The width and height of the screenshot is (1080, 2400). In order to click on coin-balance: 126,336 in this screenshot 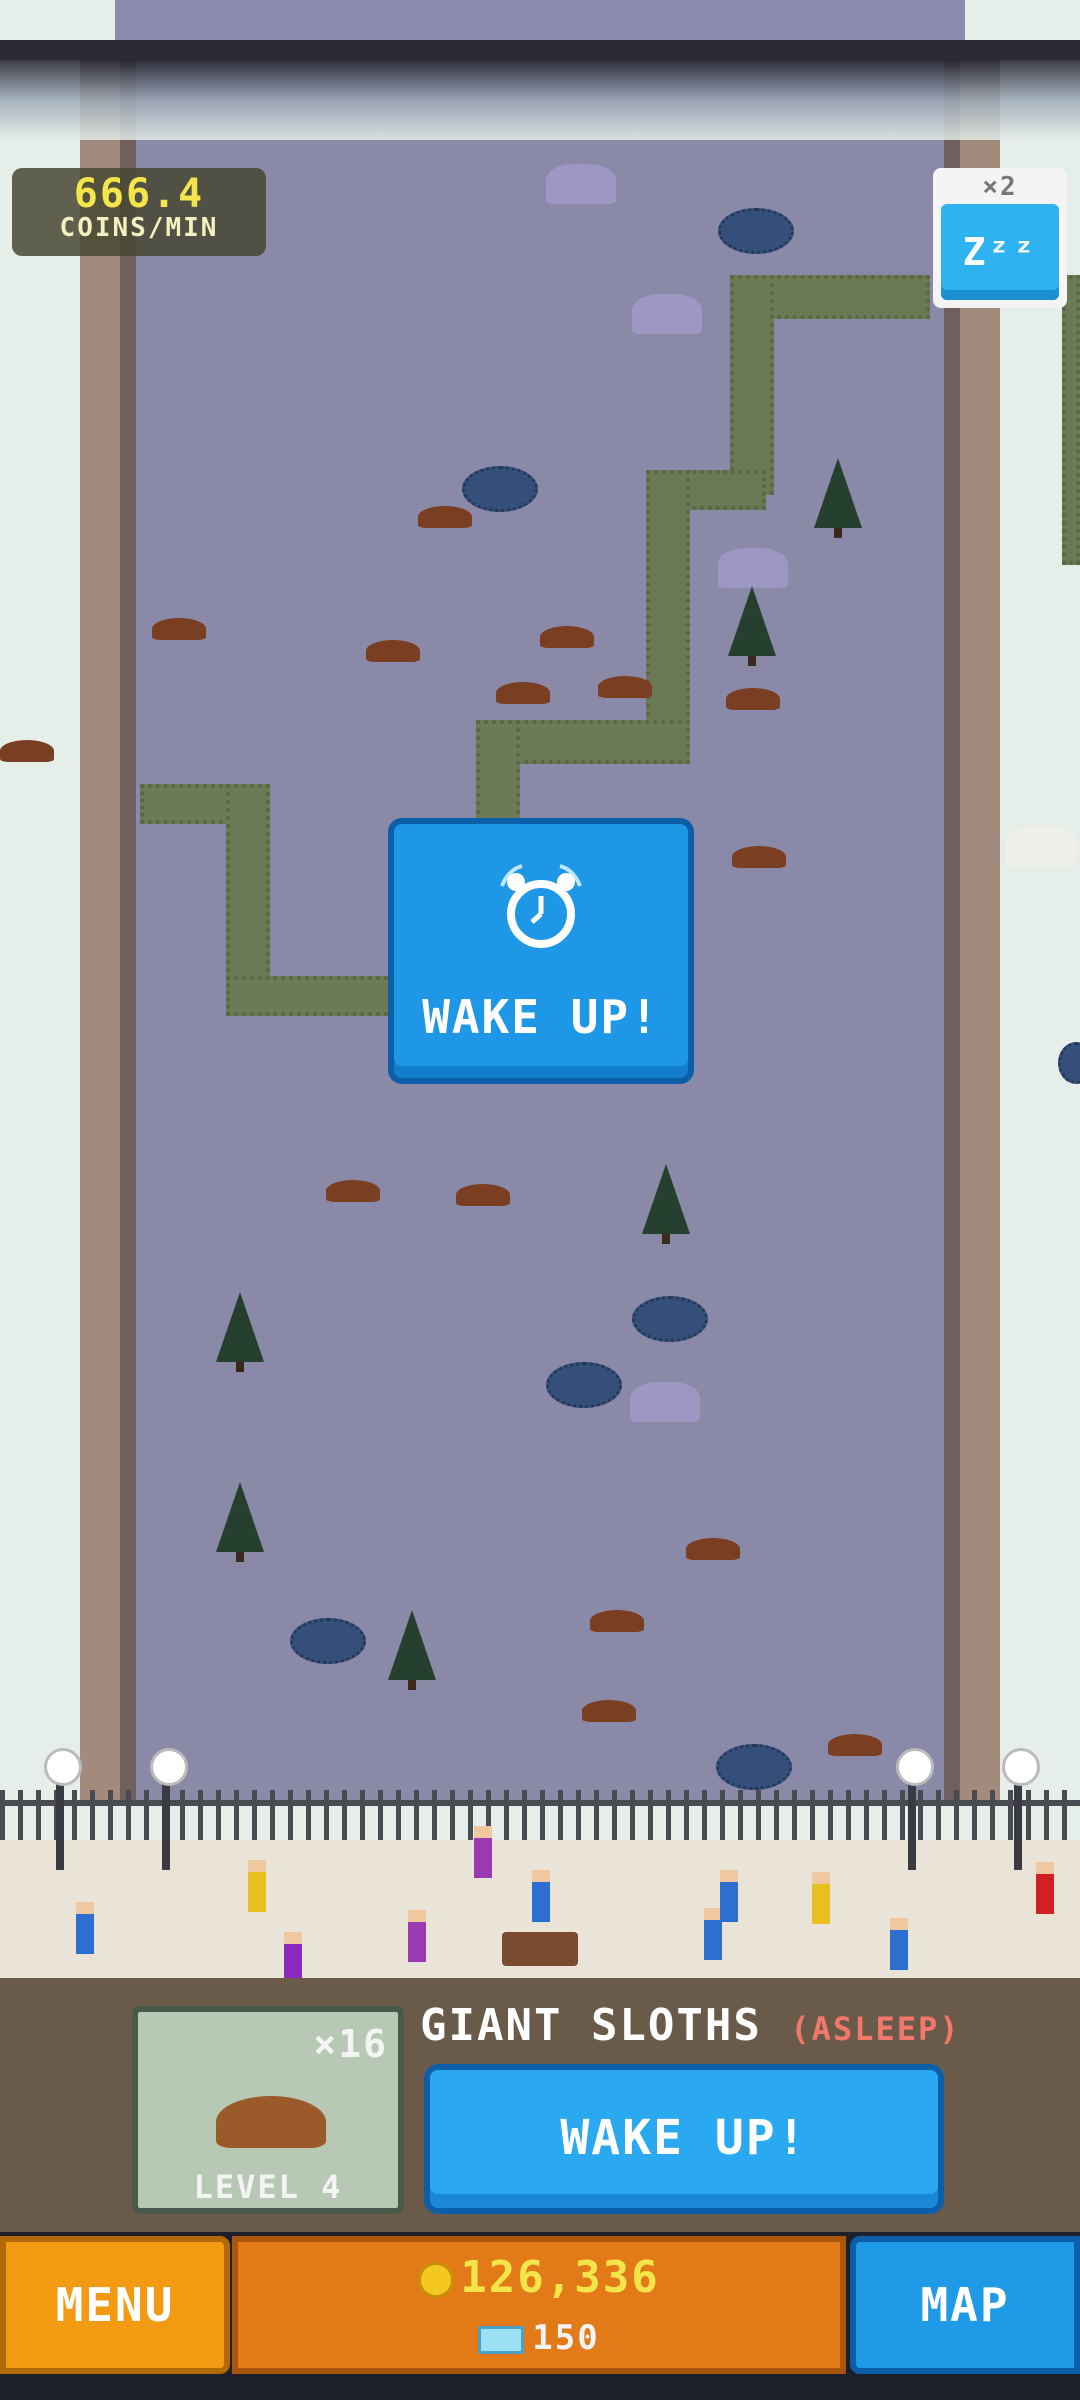, I will do `click(560, 2277)`.